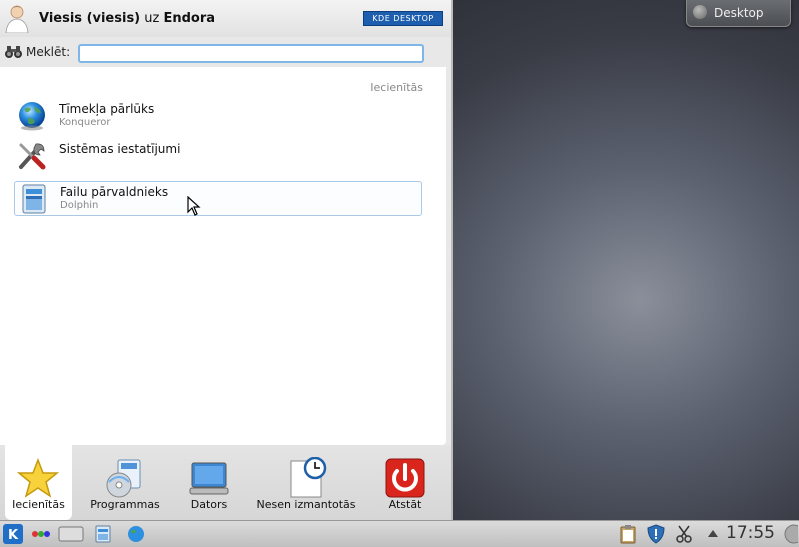 This screenshot has width=799, height=547. I want to click on desktop-toolbox-button: Desktop, so click(738, 13).